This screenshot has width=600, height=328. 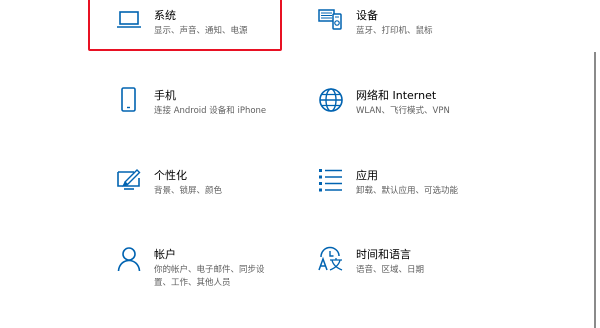 I want to click on tile-description-line: WLAN、飞行模式、VPN, so click(x=403, y=111).